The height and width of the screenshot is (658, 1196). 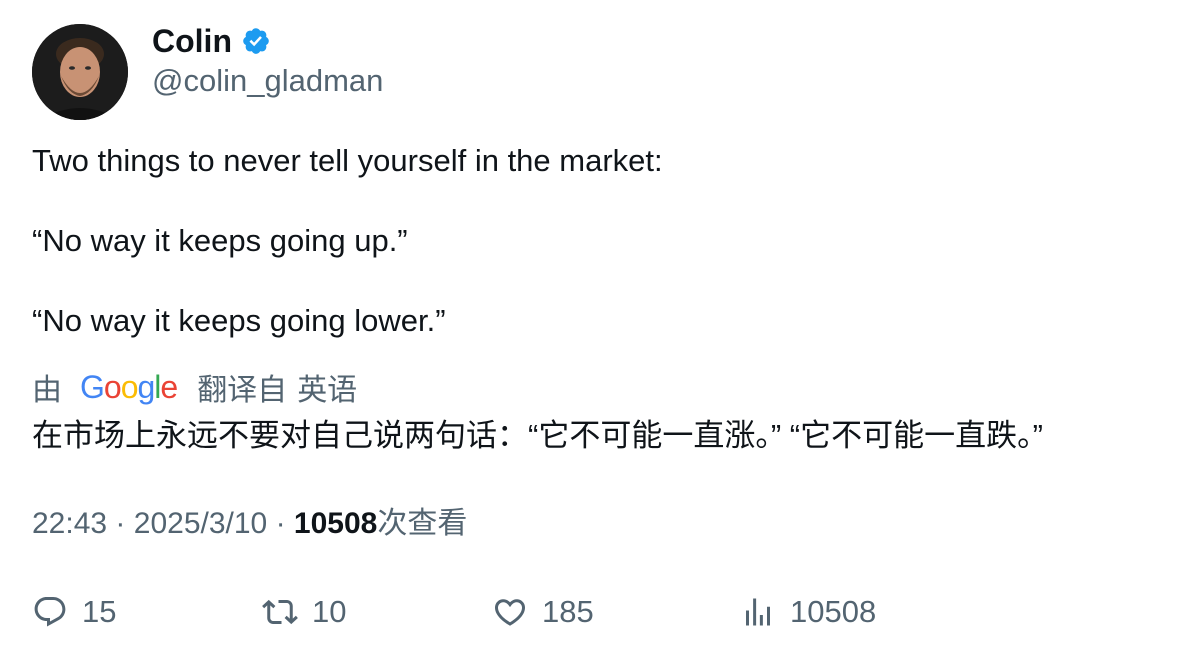 I want to click on author-handle: @colin_gladman, so click(x=267, y=81).